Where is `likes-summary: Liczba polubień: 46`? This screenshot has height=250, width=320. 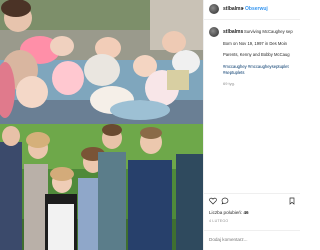 likes-summary: Liczba polubień: 46 is located at coordinates (229, 212).